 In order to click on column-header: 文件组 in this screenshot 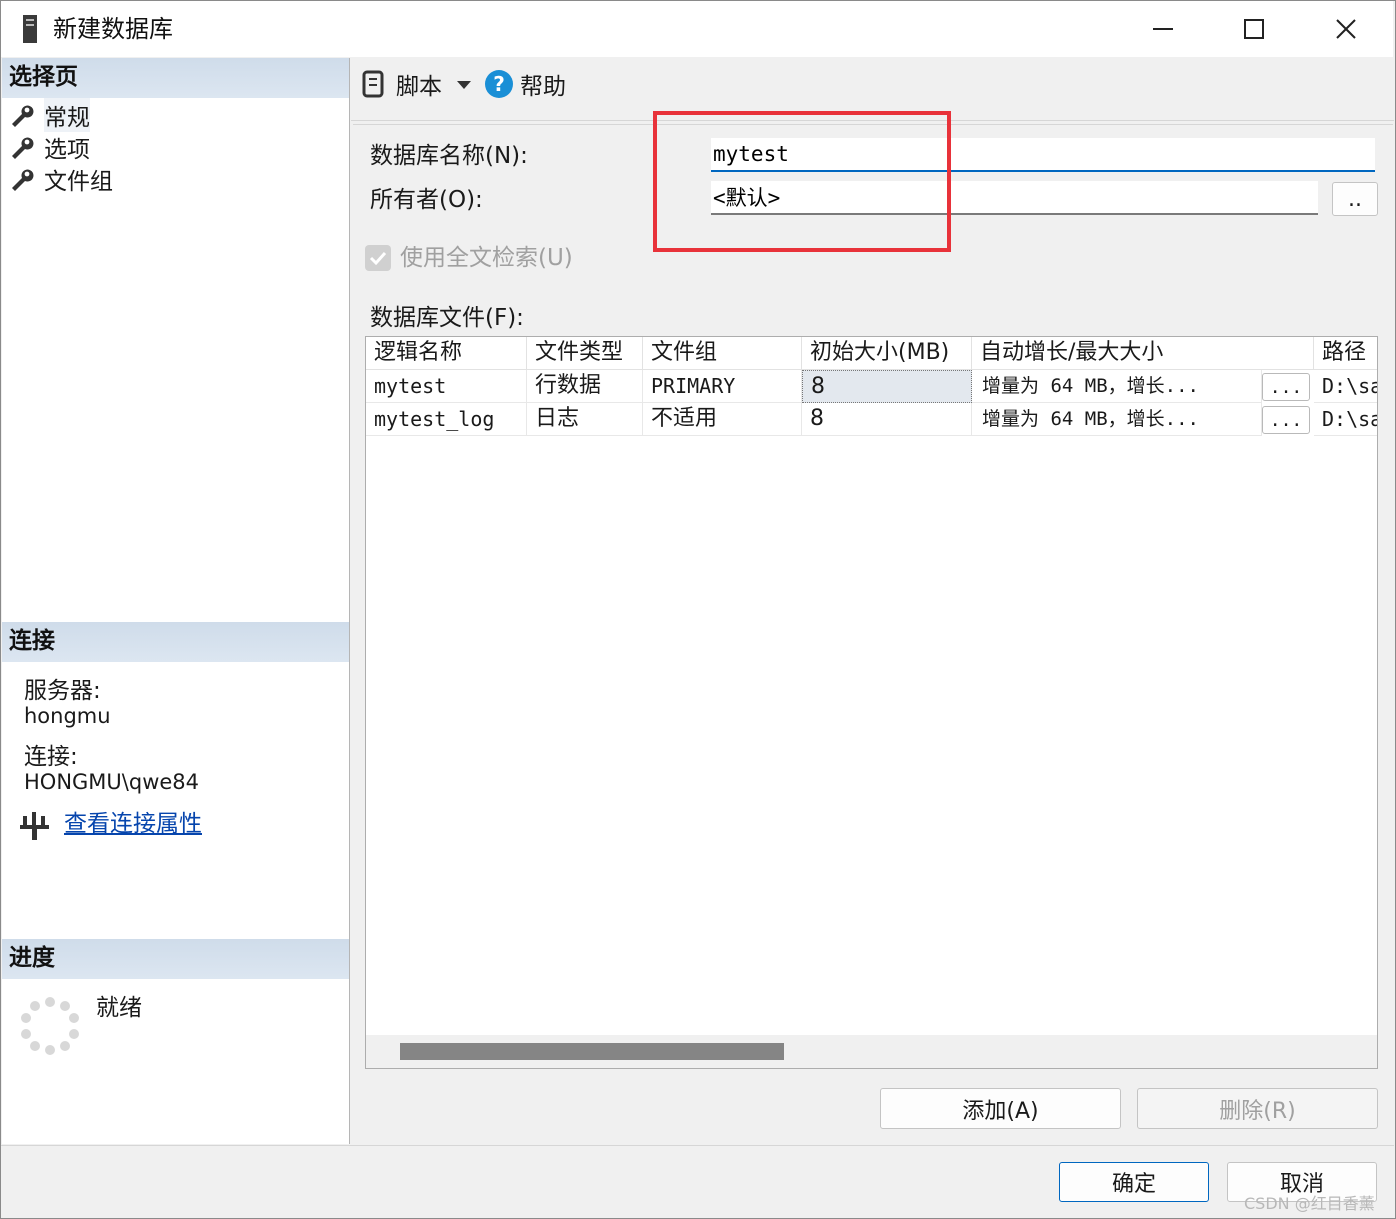, I will do `click(722, 353)`.